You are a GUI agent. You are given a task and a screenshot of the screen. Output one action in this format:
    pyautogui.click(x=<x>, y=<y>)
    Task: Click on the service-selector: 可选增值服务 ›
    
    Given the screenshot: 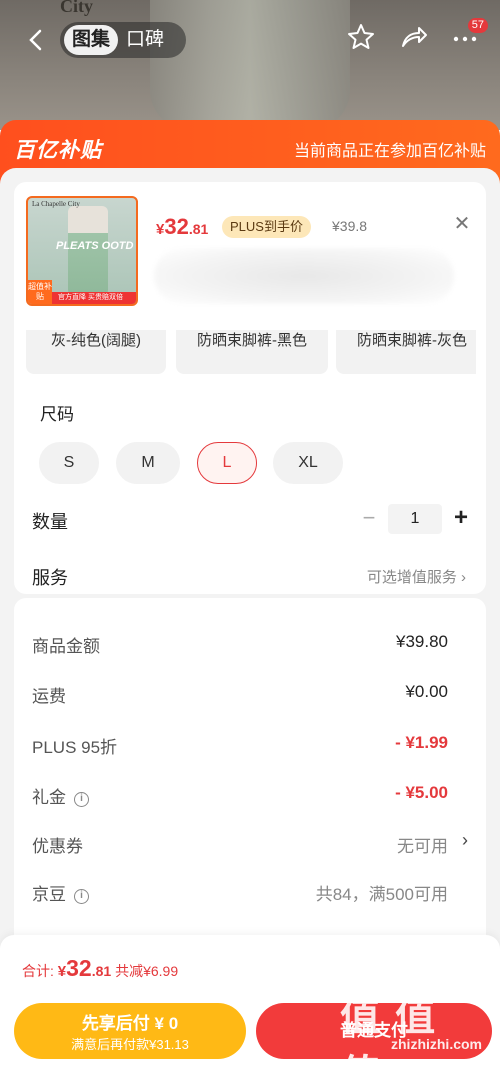 What is the action you would take?
    pyautogui.click(x=416, y=576)
    